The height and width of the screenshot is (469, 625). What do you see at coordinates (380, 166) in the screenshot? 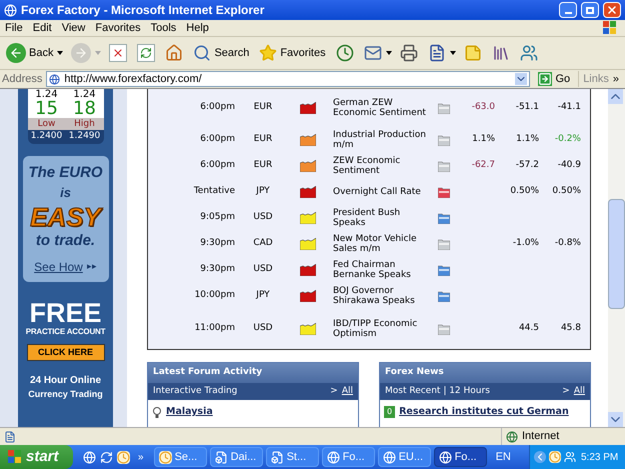
I see `event-title: ZEW Economic Sentiment` at bounding box center [380, 166].